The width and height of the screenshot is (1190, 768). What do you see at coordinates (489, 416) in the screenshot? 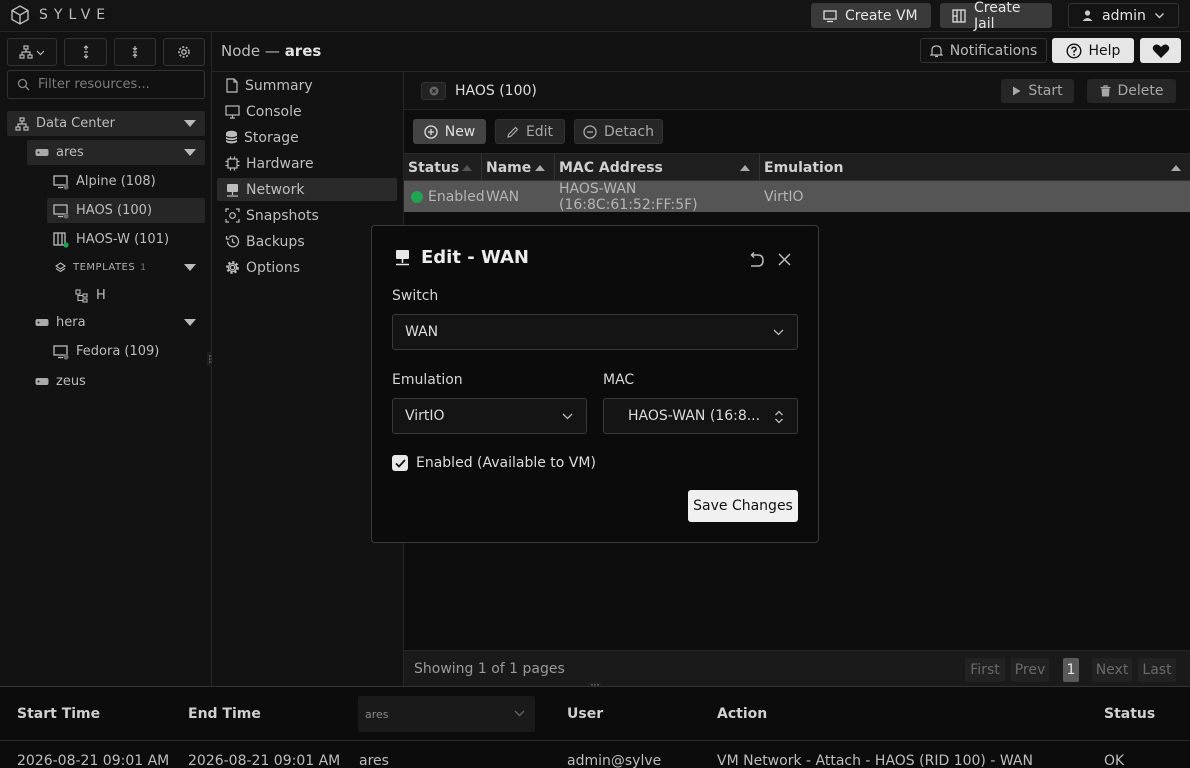
I see `emulation-select: VirtIO` at bounding box center [489, 416].